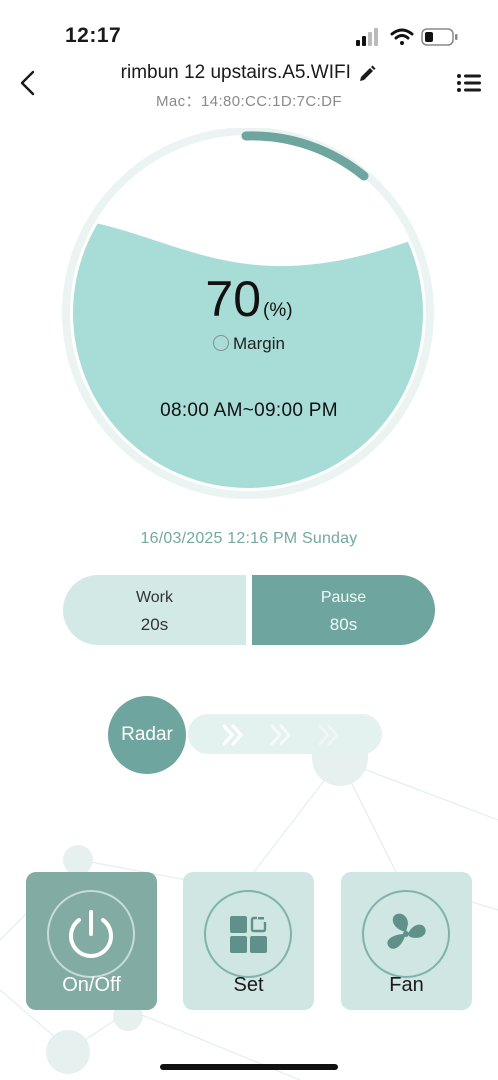 This screenshot has width=498, height=1080. I want to click on set-icon-circle, so click(248, 934).